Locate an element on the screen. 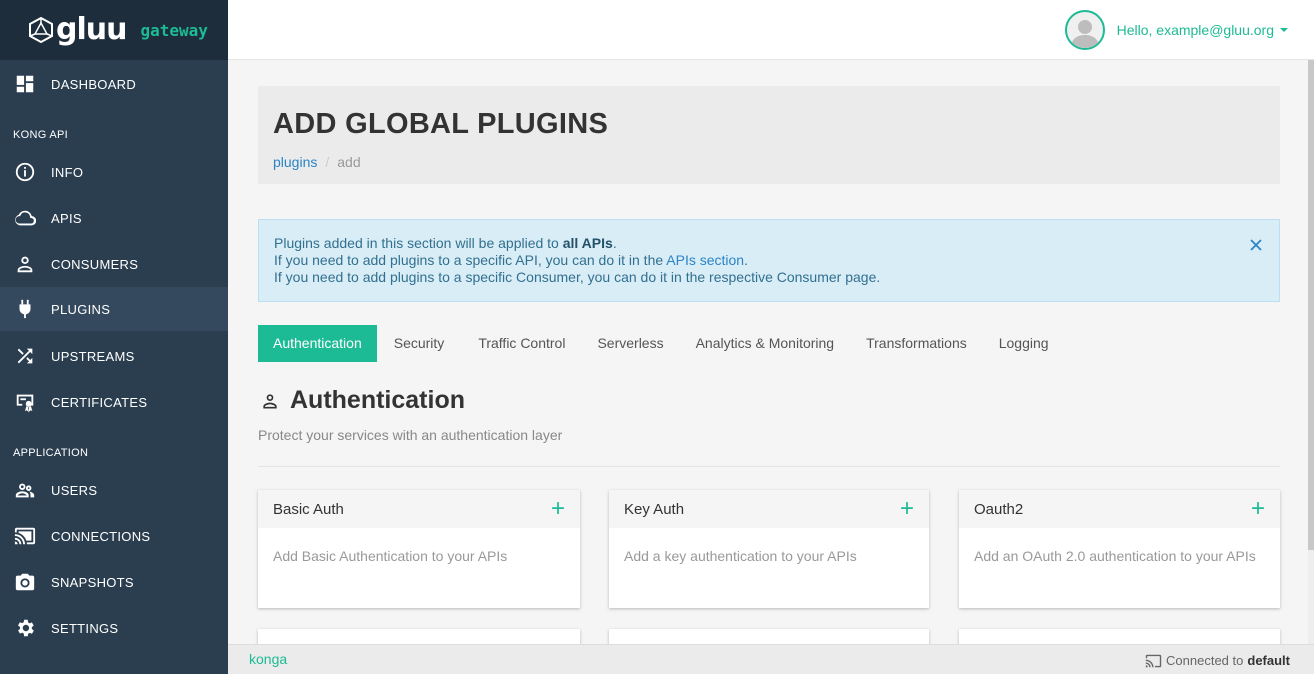  camera-icon is located at coordinates (25, 582).